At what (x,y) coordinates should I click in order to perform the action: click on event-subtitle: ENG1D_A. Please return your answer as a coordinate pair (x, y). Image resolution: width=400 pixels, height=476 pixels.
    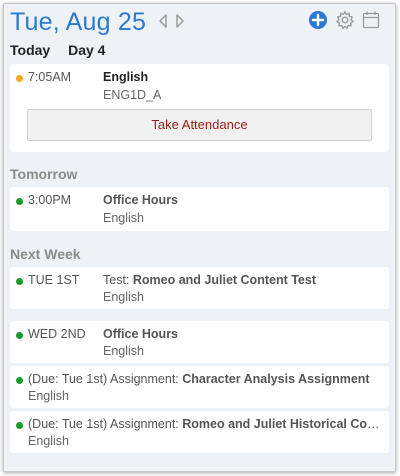
    Looking at the image, I should click on (132, 95).